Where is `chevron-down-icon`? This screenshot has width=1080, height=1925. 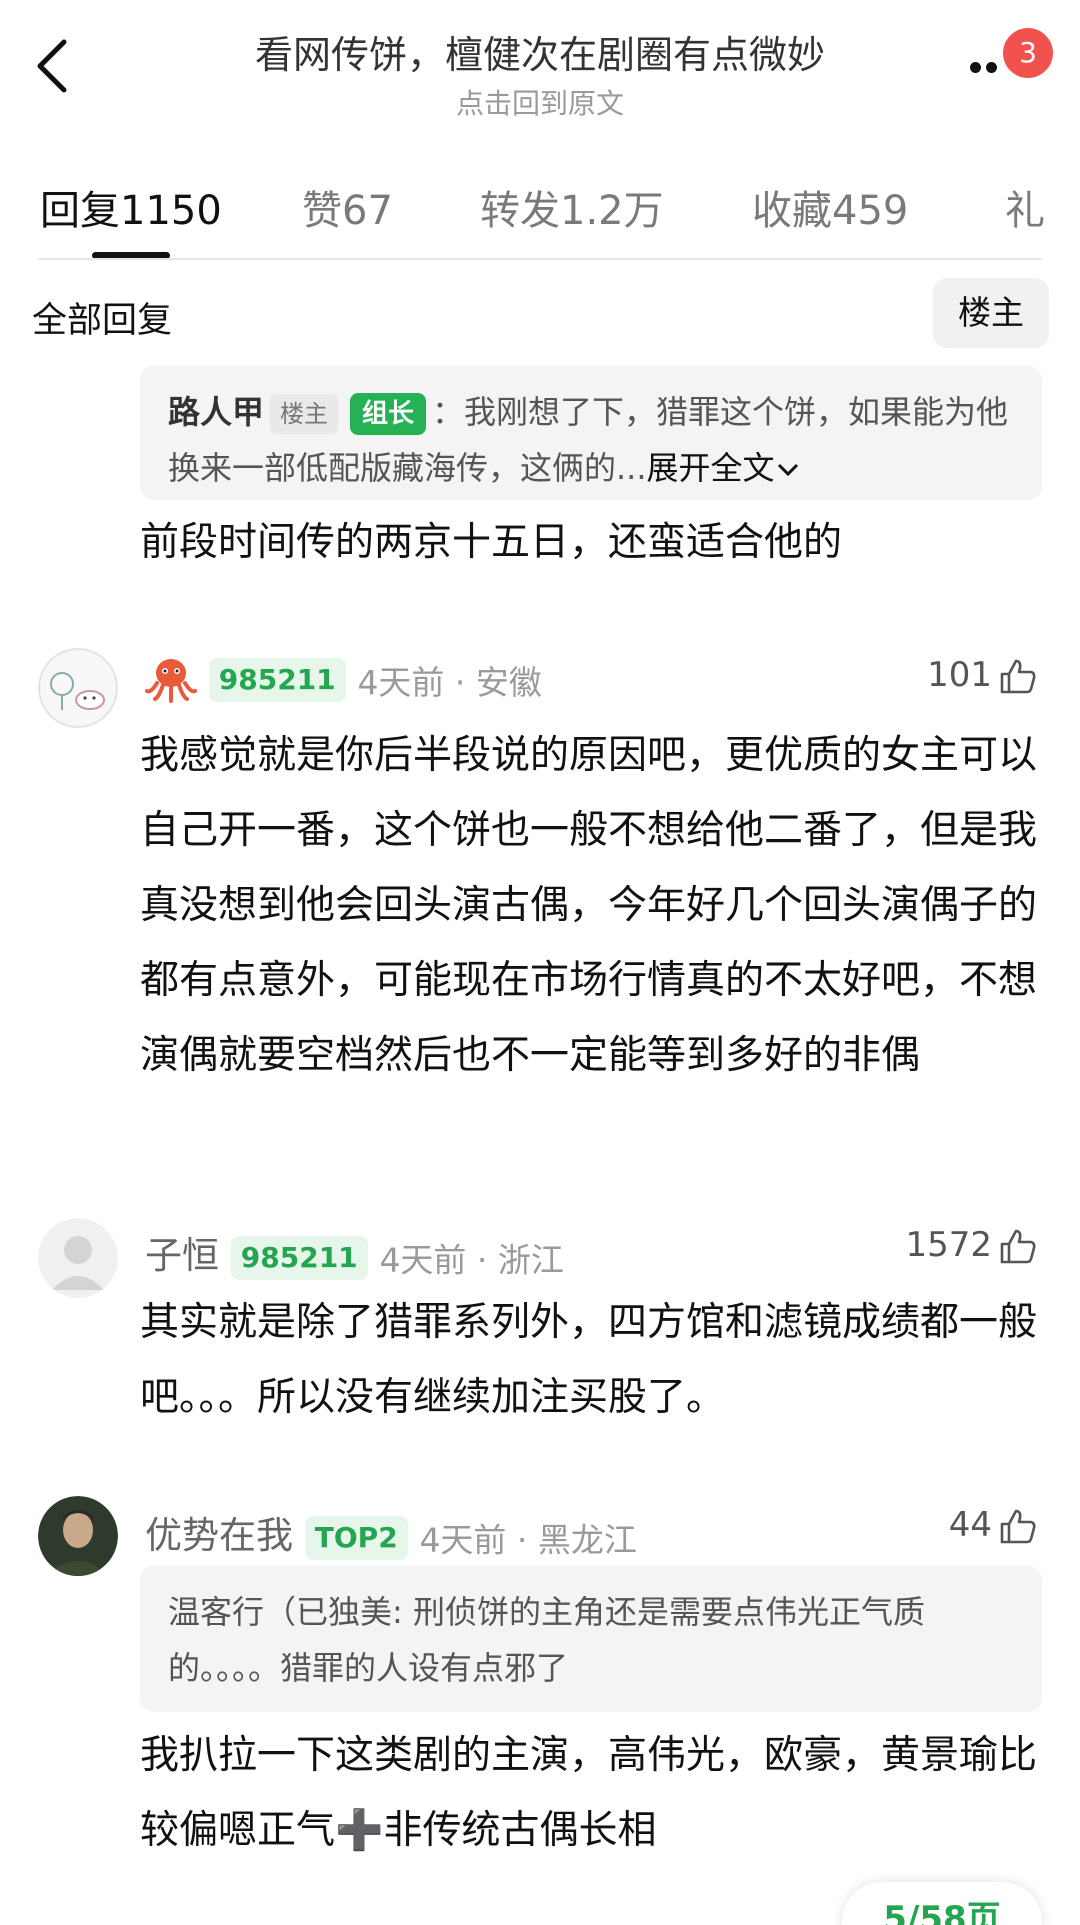
chevron-down-icon is located at coordinates (787, 470).